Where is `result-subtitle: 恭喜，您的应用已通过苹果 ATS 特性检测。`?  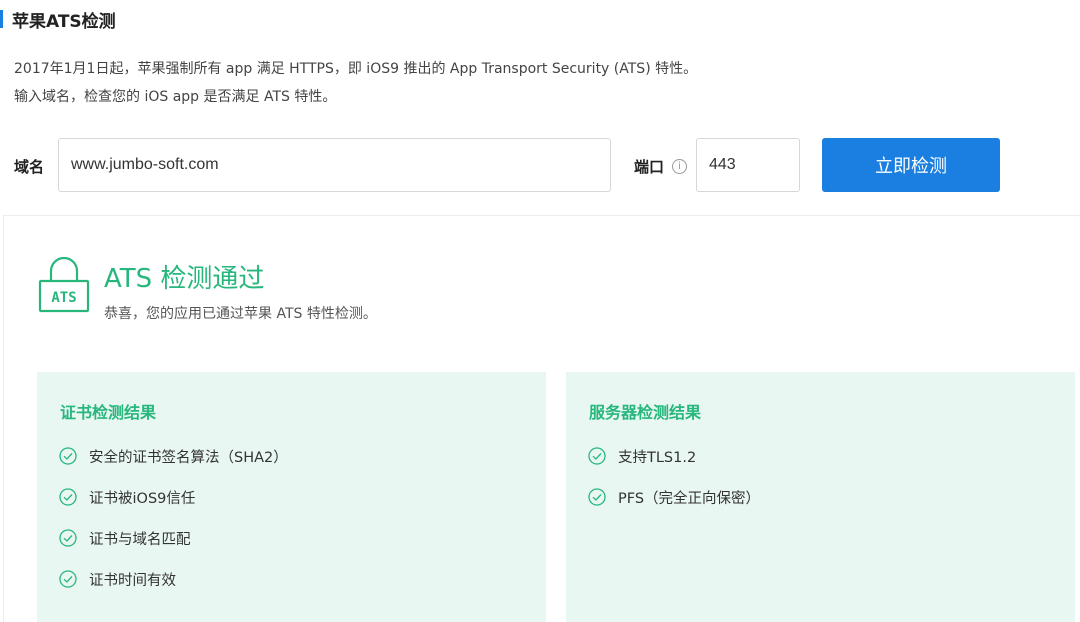 result-subtitle: 恭喜，您的应用已通过苹果 ATS 特性检测。 is located at coordinates (240, 314).